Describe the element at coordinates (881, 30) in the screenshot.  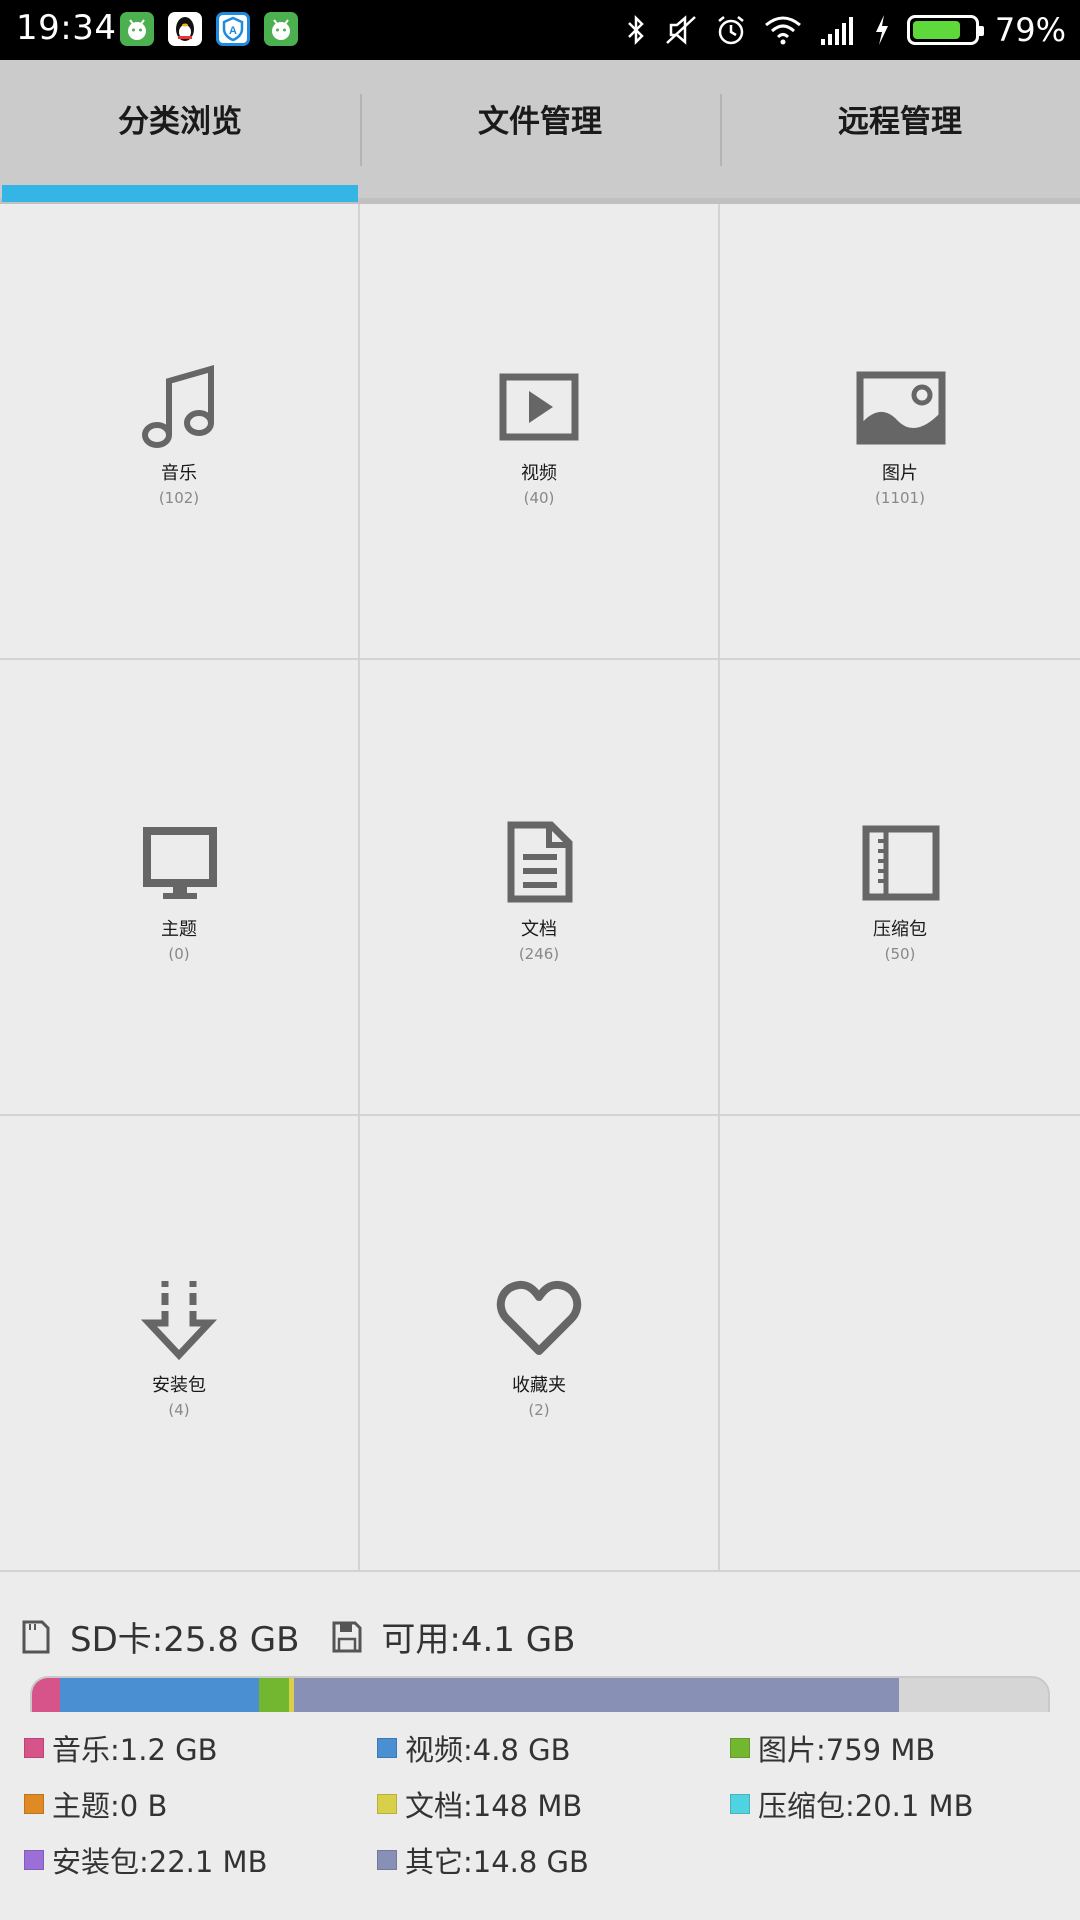
I see `charging-icon` at that location.